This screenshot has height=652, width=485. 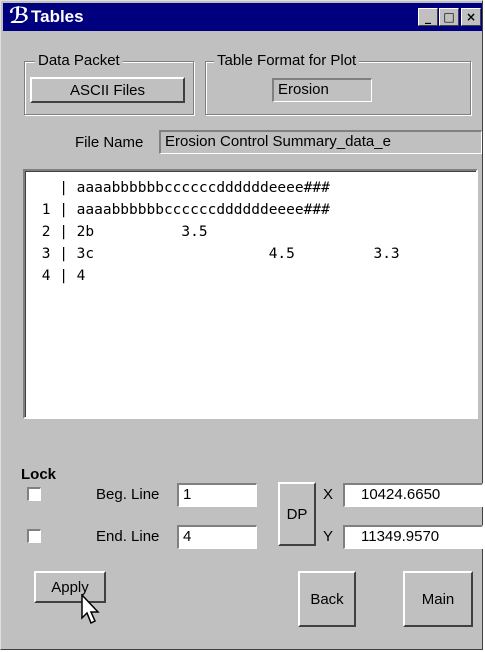 I want to click on data-packet-label: Data Packet, so click(x=79, y=60).